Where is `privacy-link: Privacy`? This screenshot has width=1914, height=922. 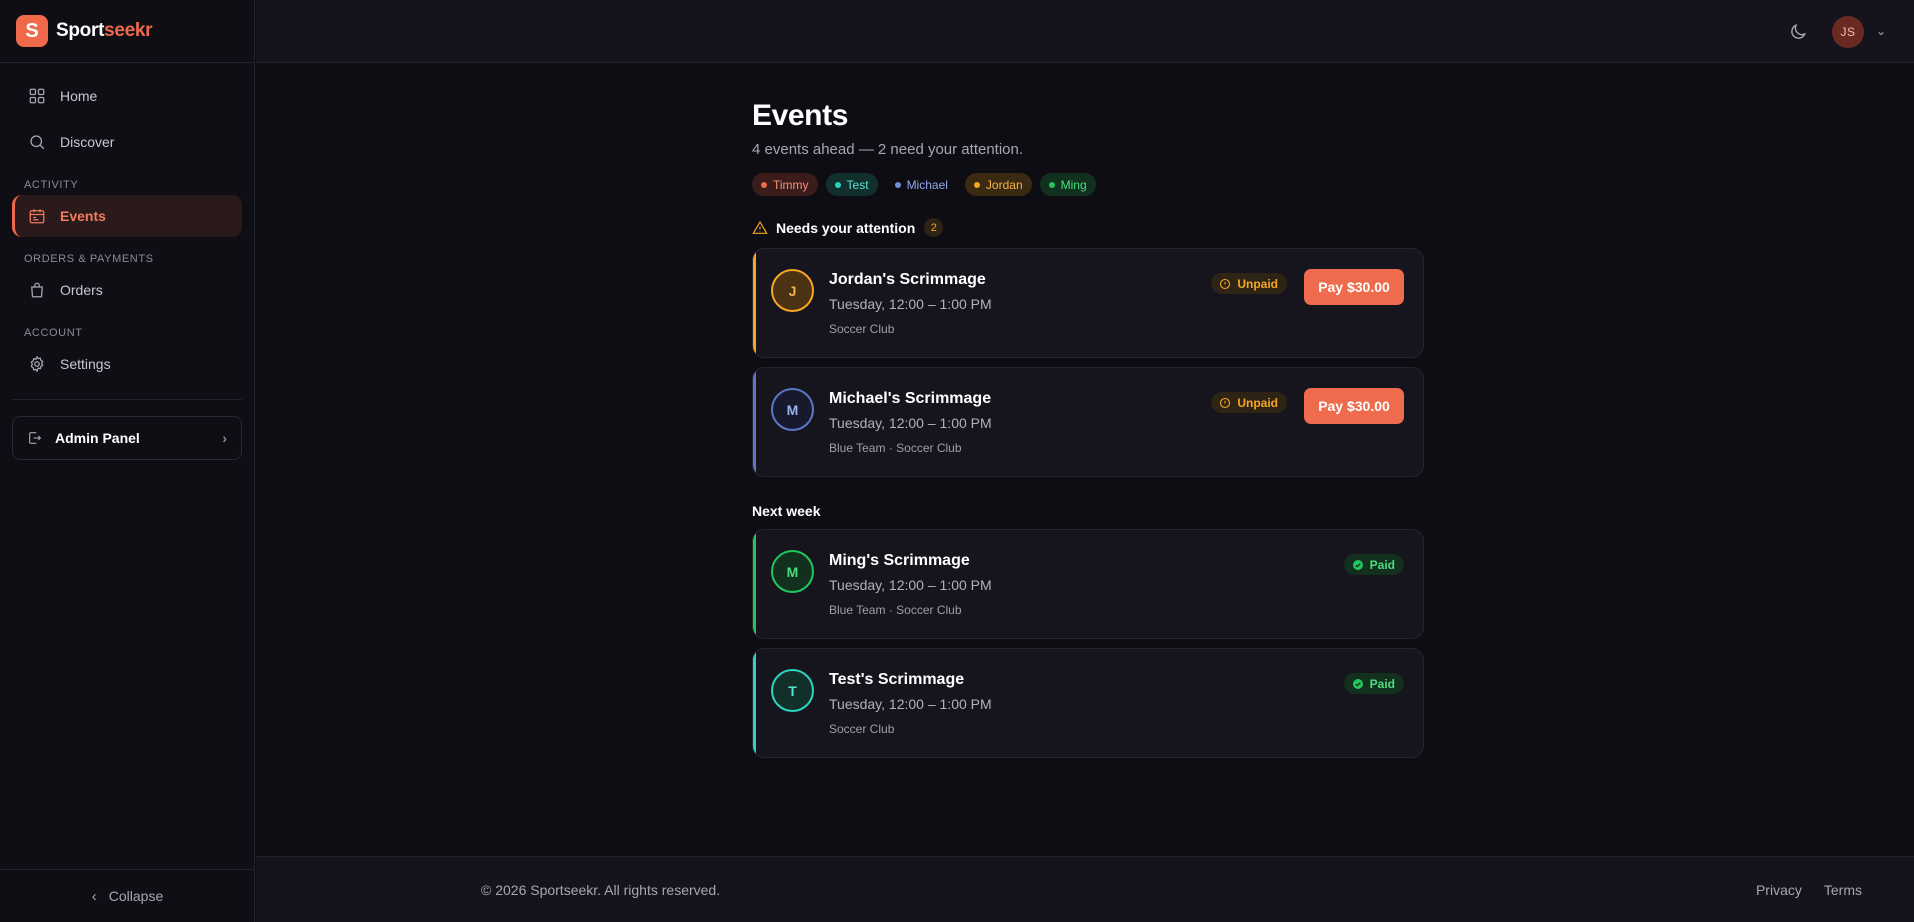 privacy-link: Privacy is located at coordinates (1779, 890).